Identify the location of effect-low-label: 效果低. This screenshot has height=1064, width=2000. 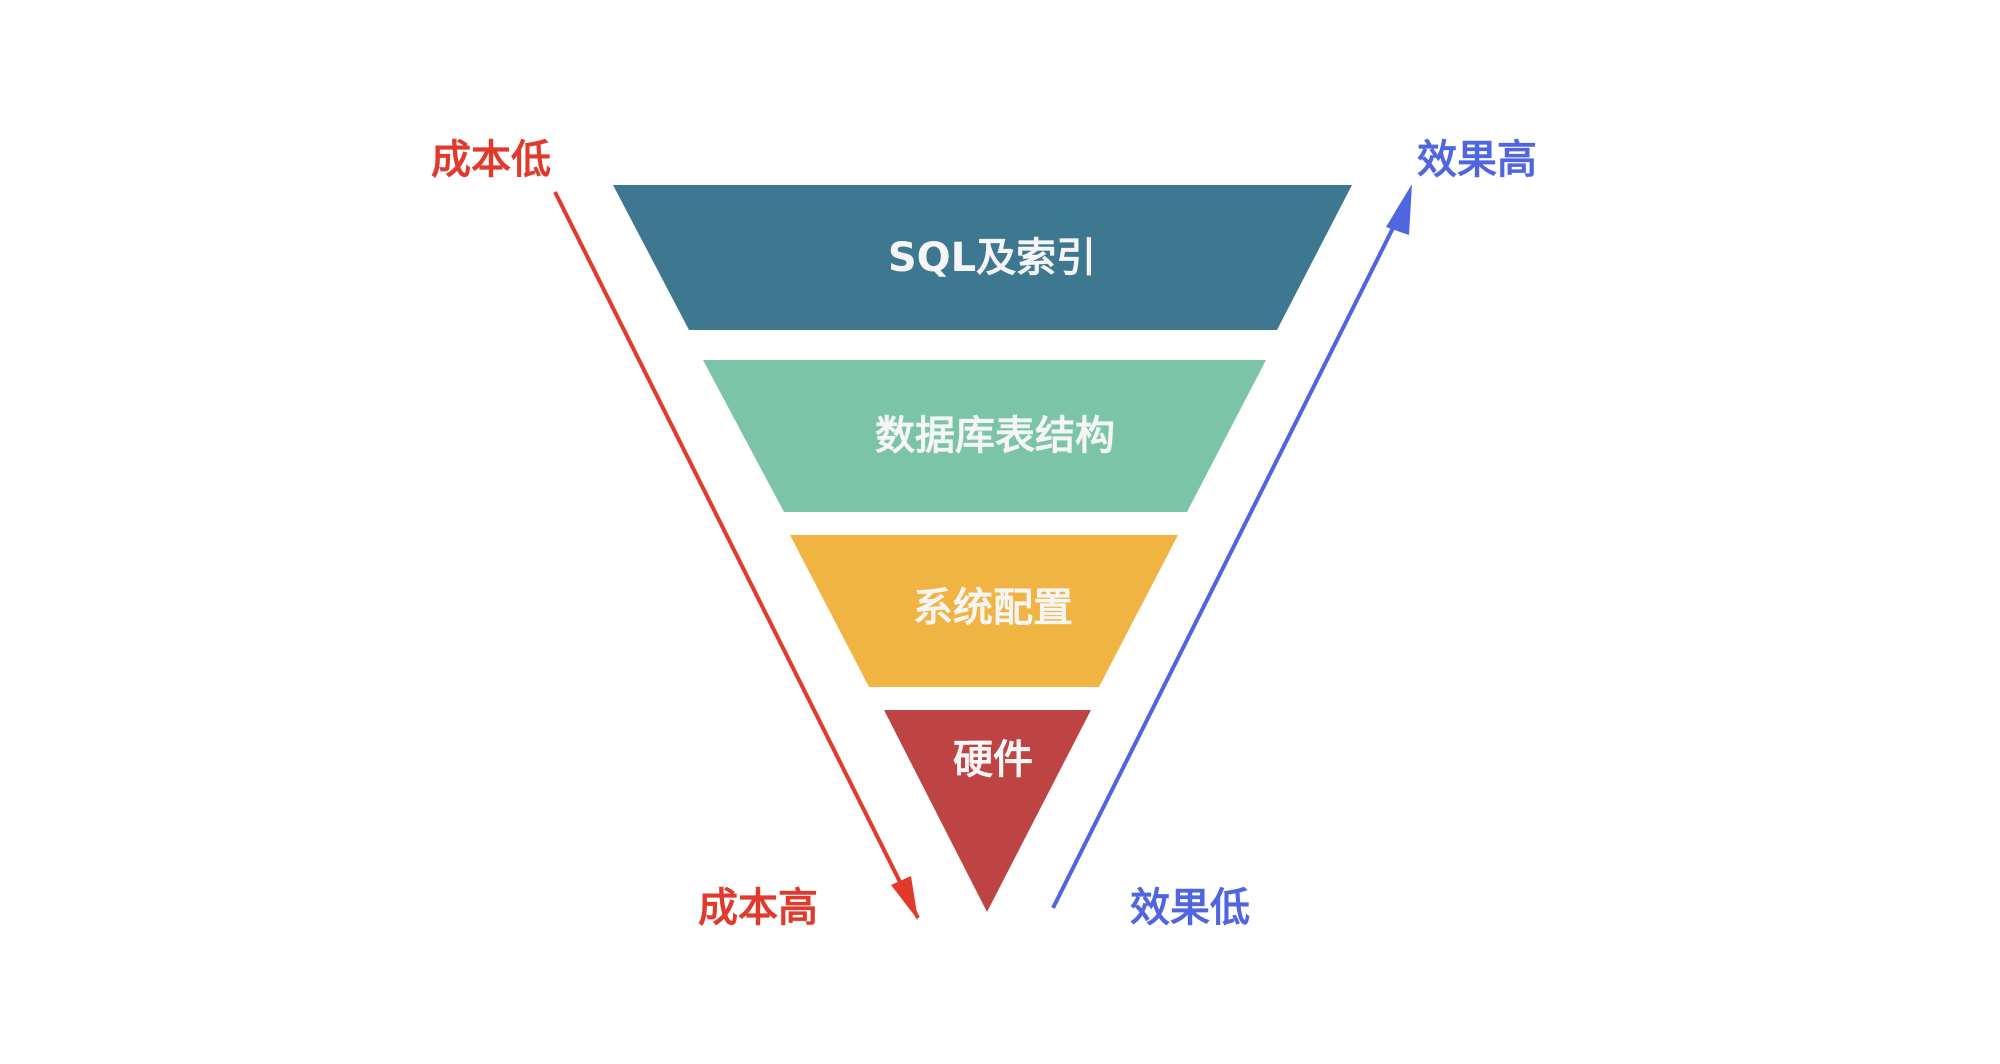
(1190, 908).